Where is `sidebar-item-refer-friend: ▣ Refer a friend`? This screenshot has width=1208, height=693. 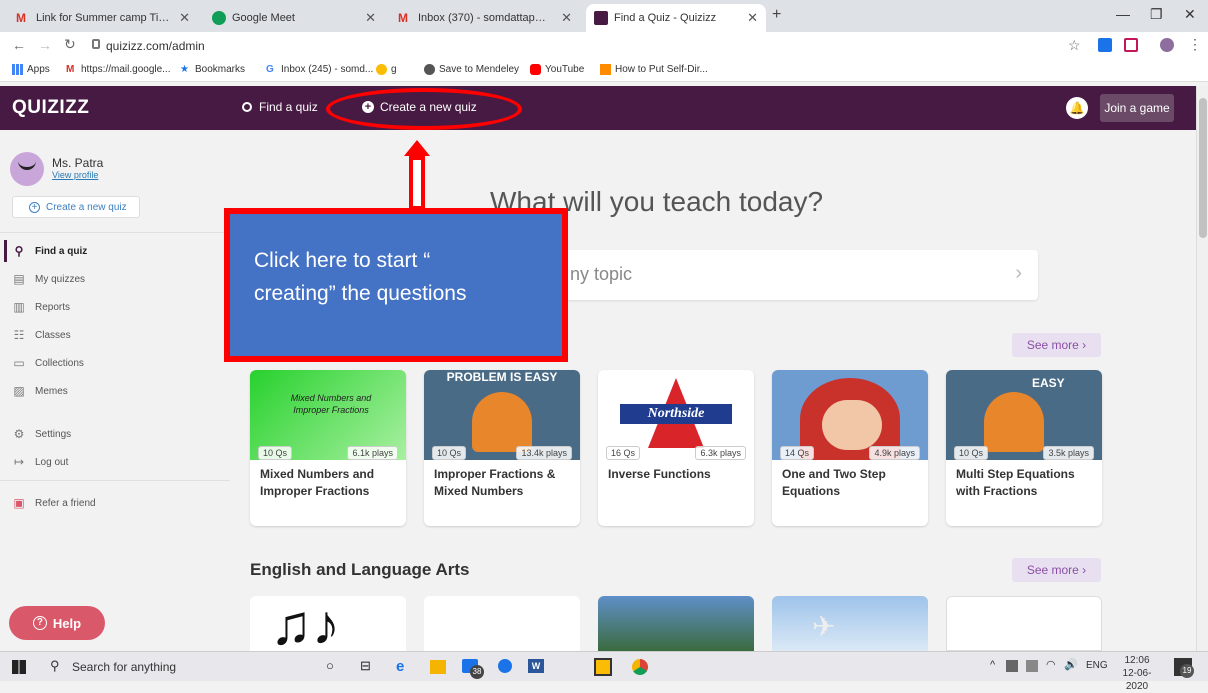 sidebar-item-refer-friend: ▣ Refer a friend is located at coordinates (53, 503).